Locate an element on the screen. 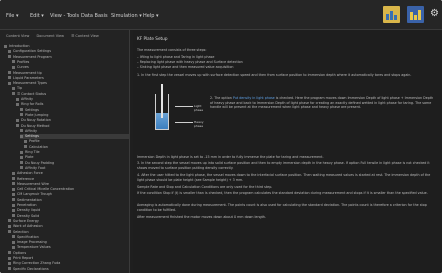 The image size is (442, 273). vessel-shape is located at coordinates (162, 107).